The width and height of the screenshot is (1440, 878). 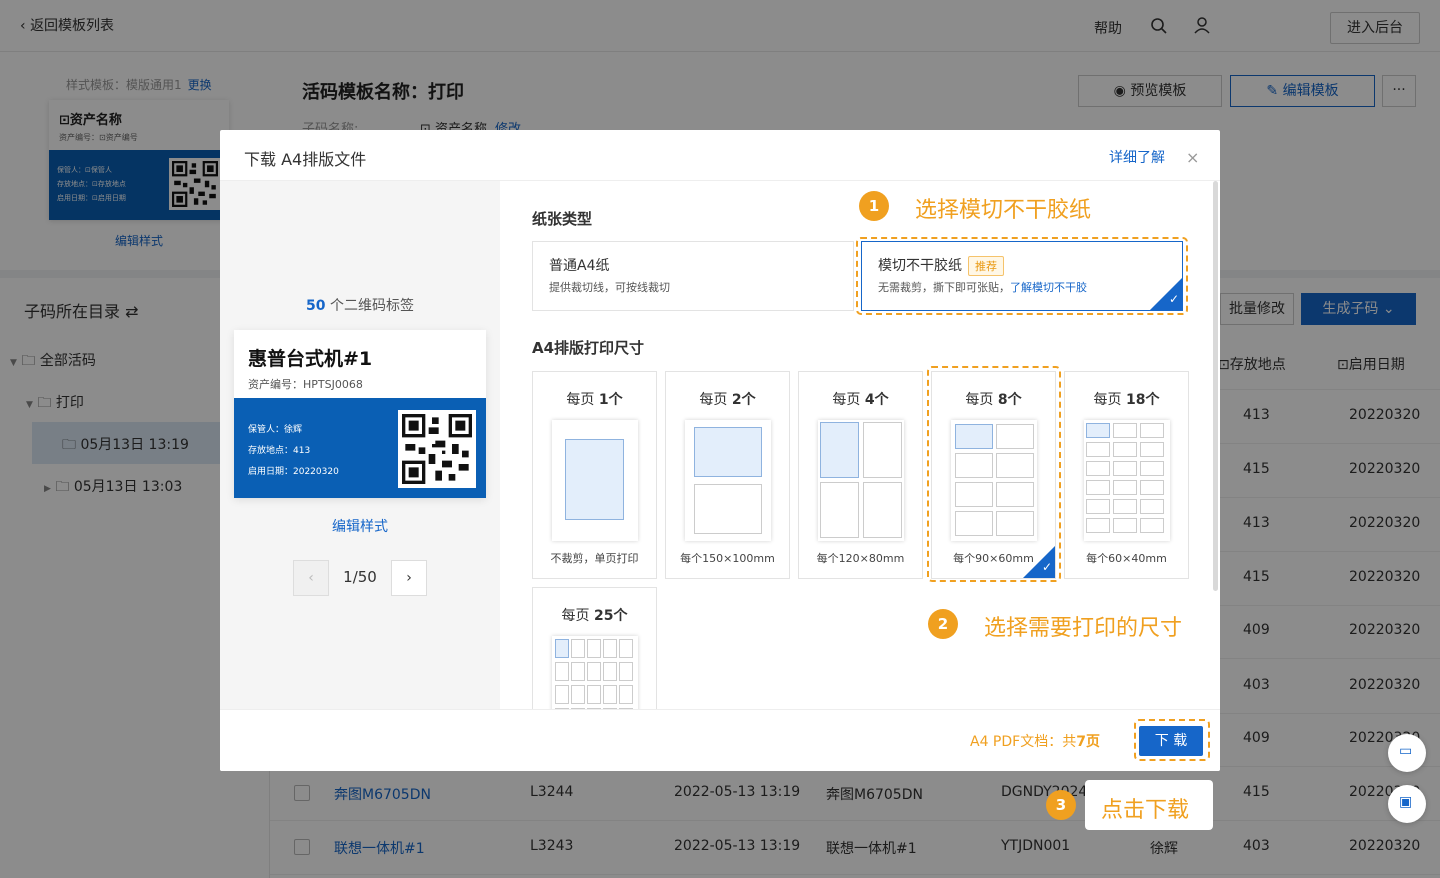 I want to click on next-page-button: ›, so click(x=409, y=578).